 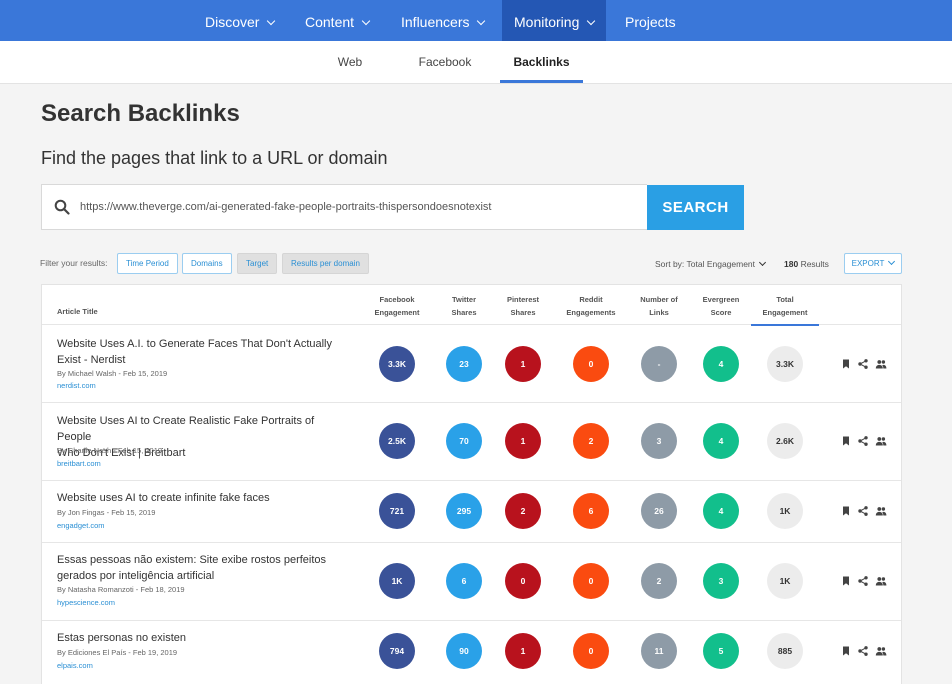 What do you see at coordinates (397, 441) in the screenshot?
I see `facebook-engagement-badge: 2.5K` at bounding box center [397, 441].